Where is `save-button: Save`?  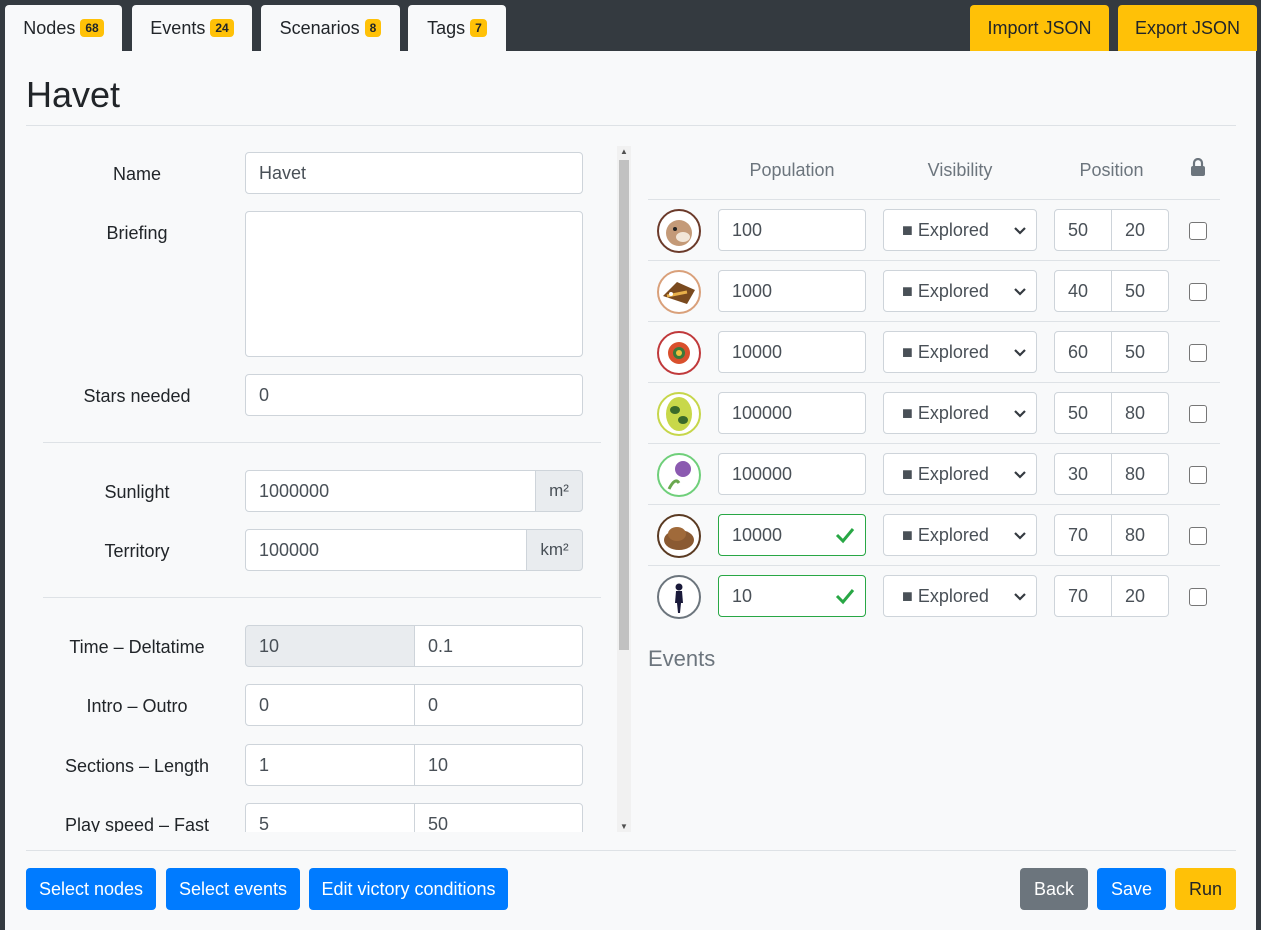 save-button: Save is located at coordinates (1131, 889).